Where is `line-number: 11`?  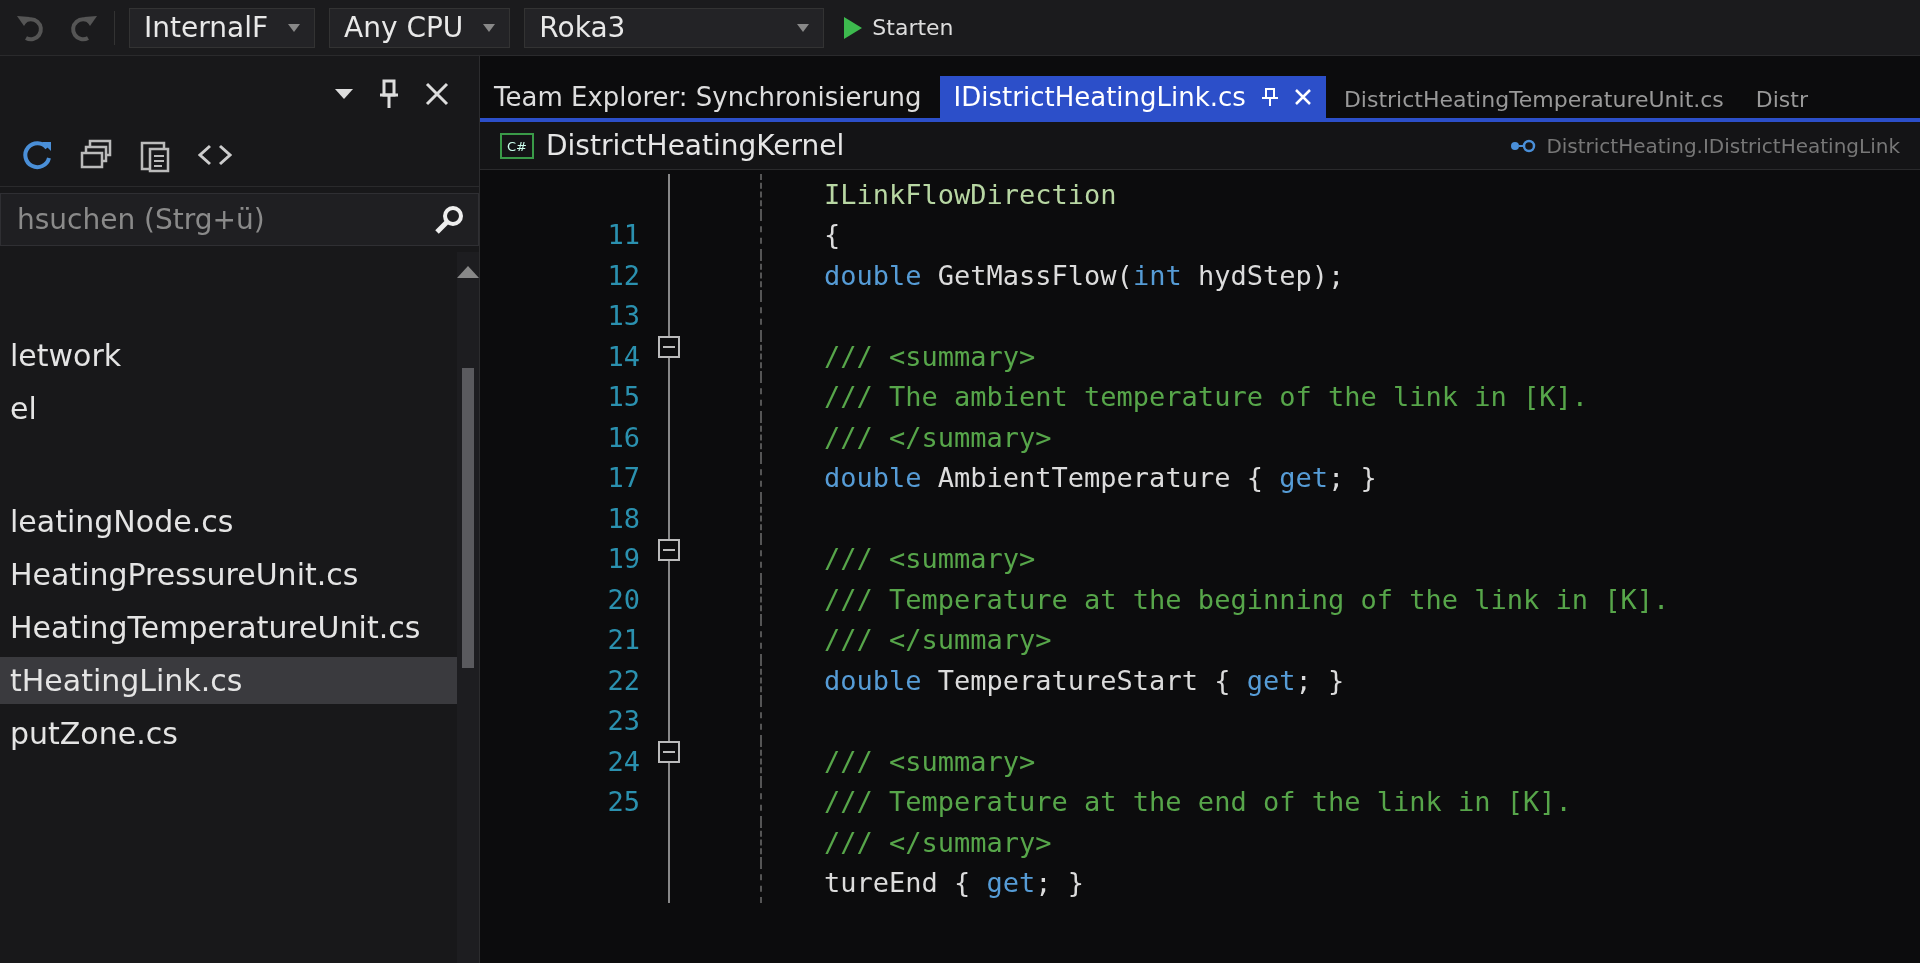
line-number: 11 is located at coordinates (623, 235).